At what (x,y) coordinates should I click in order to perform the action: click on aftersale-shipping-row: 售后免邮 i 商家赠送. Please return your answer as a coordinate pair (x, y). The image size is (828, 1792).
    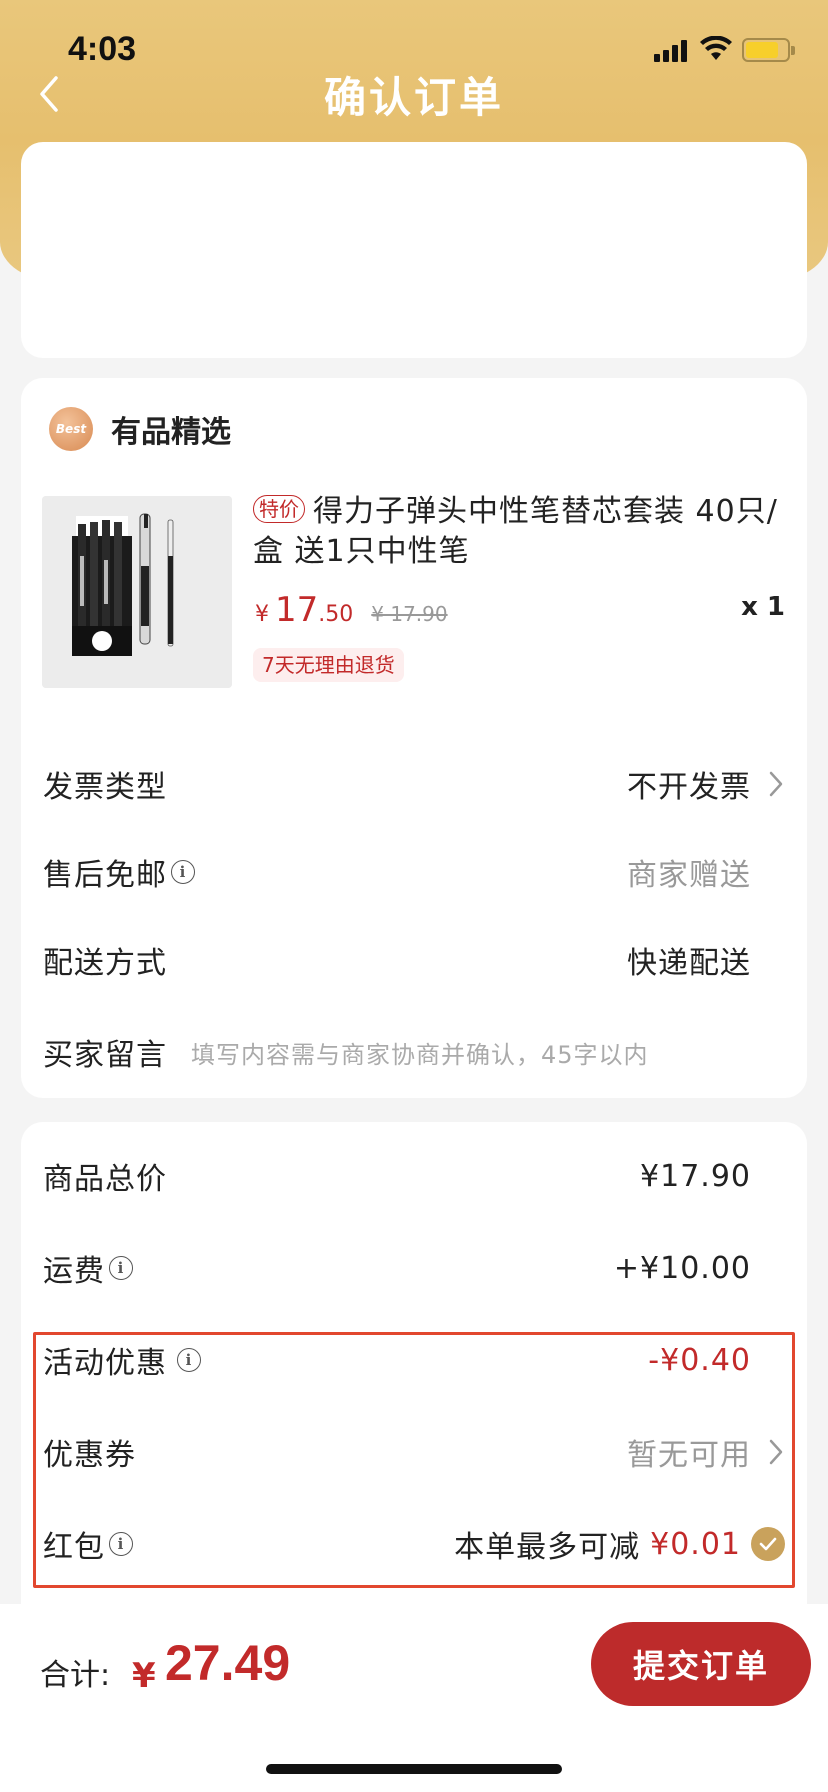
    Looking at the image, I should click on (414, 872).